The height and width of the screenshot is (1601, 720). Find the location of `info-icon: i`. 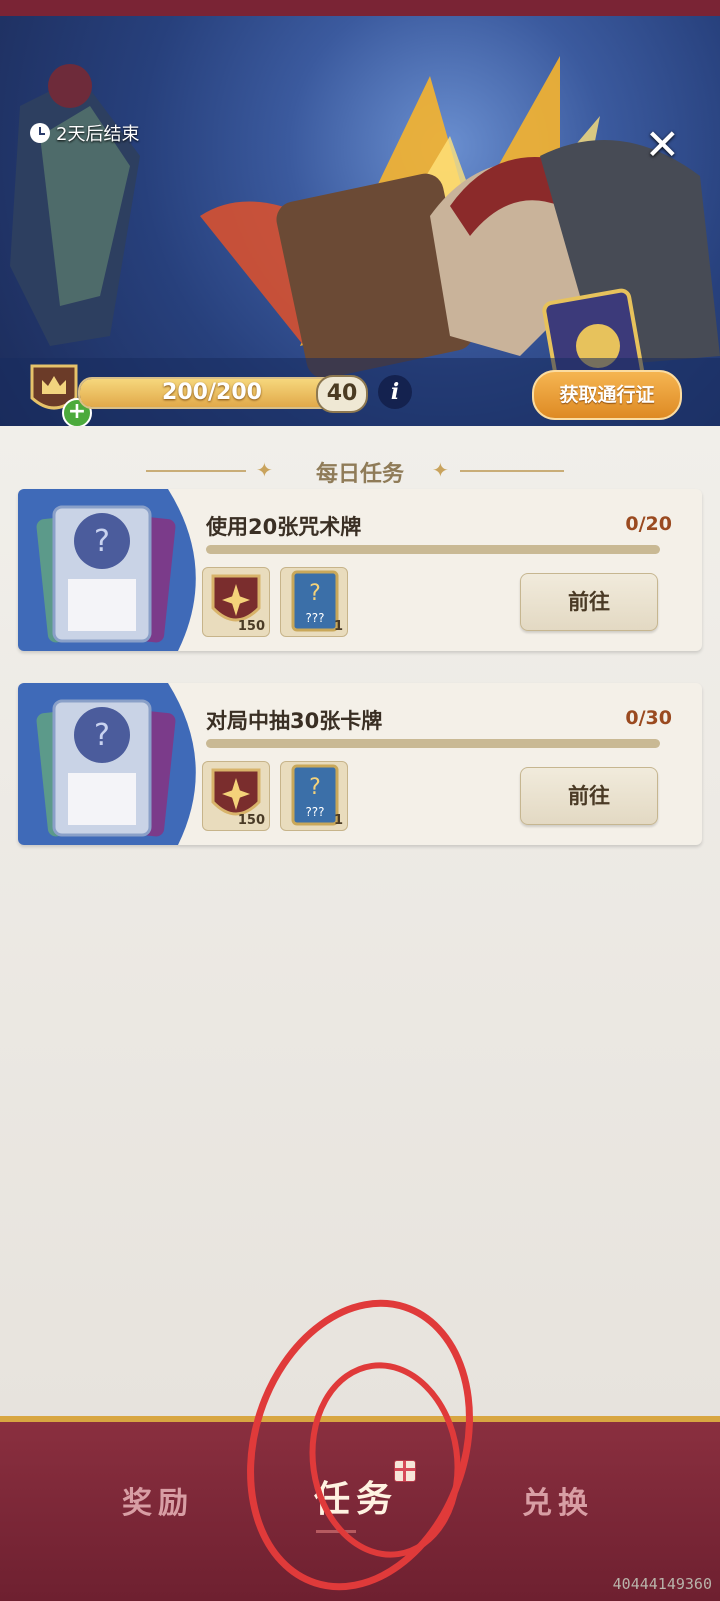

info-icon: i is located at coordinates (395, 392).